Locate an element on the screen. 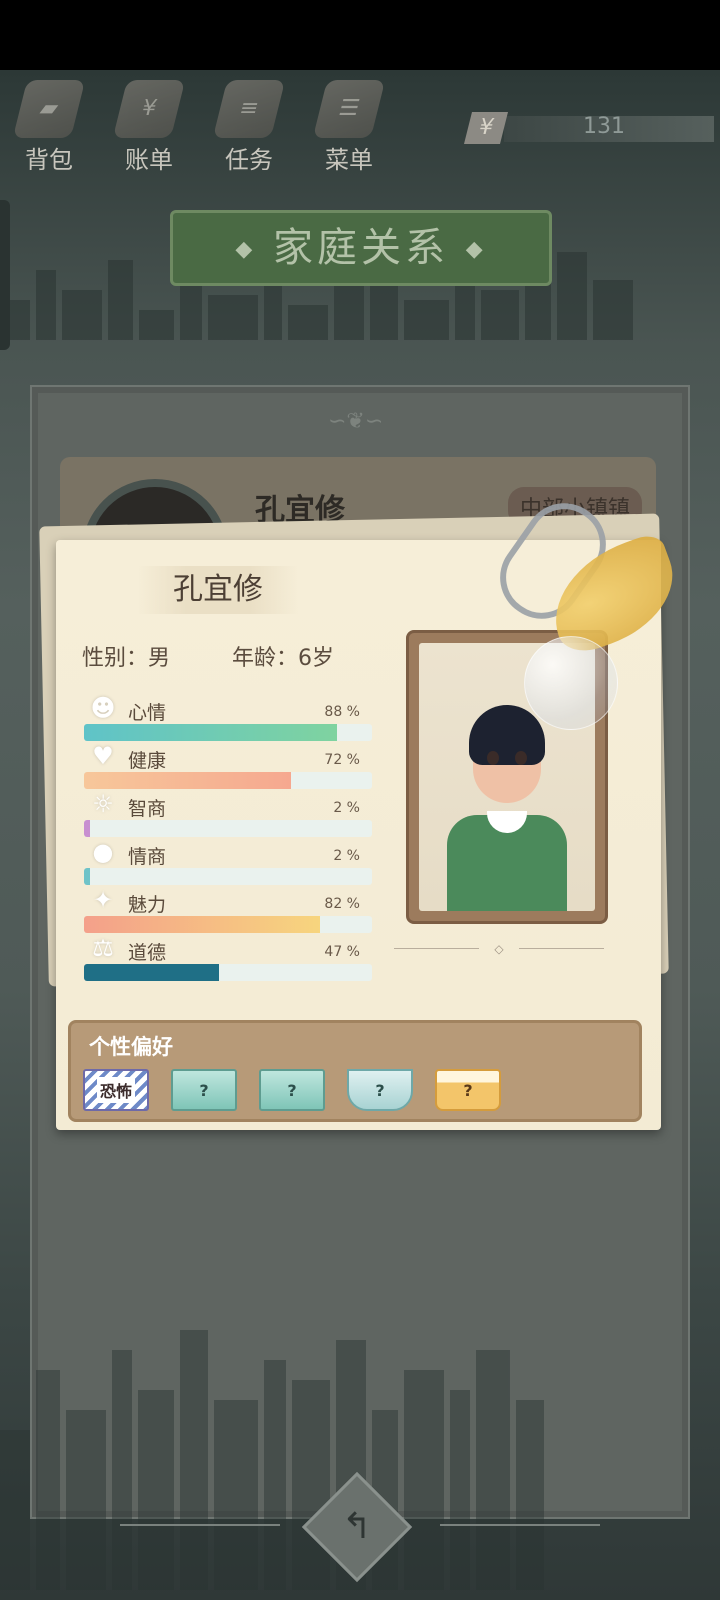 This screenshot has height=1600, width=720. pref-mug-icon: ? is located at coordinates (468, 1090).